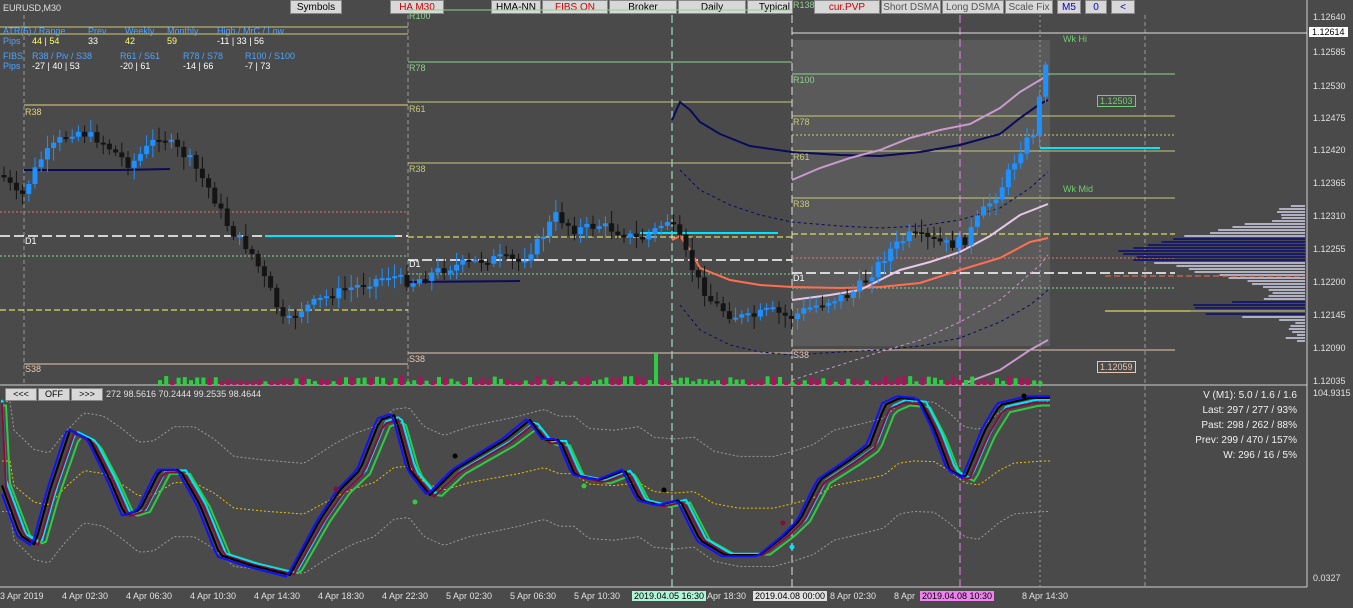 The height and width of the screenshot is (608, 1353). I want to click on weekly-value: 42, so click(130, 41).